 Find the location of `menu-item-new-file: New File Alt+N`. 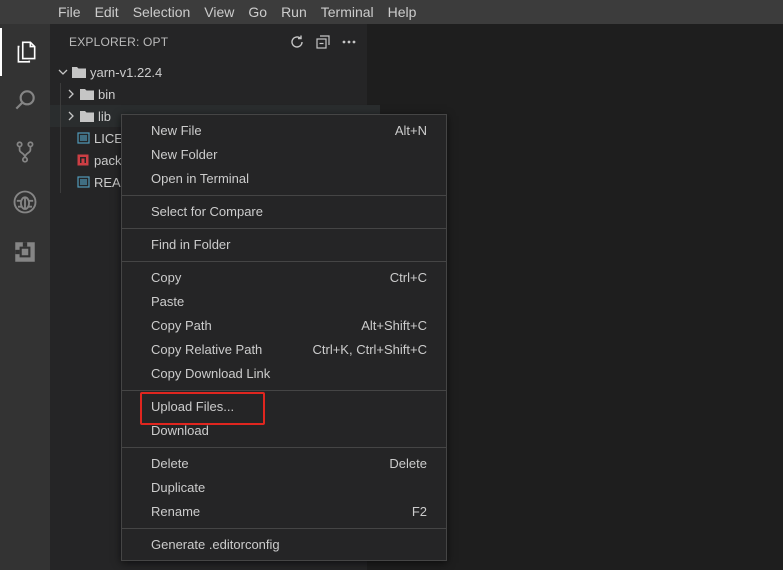

menu-item-new-file: New File Alt+N is located at coordinates (284, 130).